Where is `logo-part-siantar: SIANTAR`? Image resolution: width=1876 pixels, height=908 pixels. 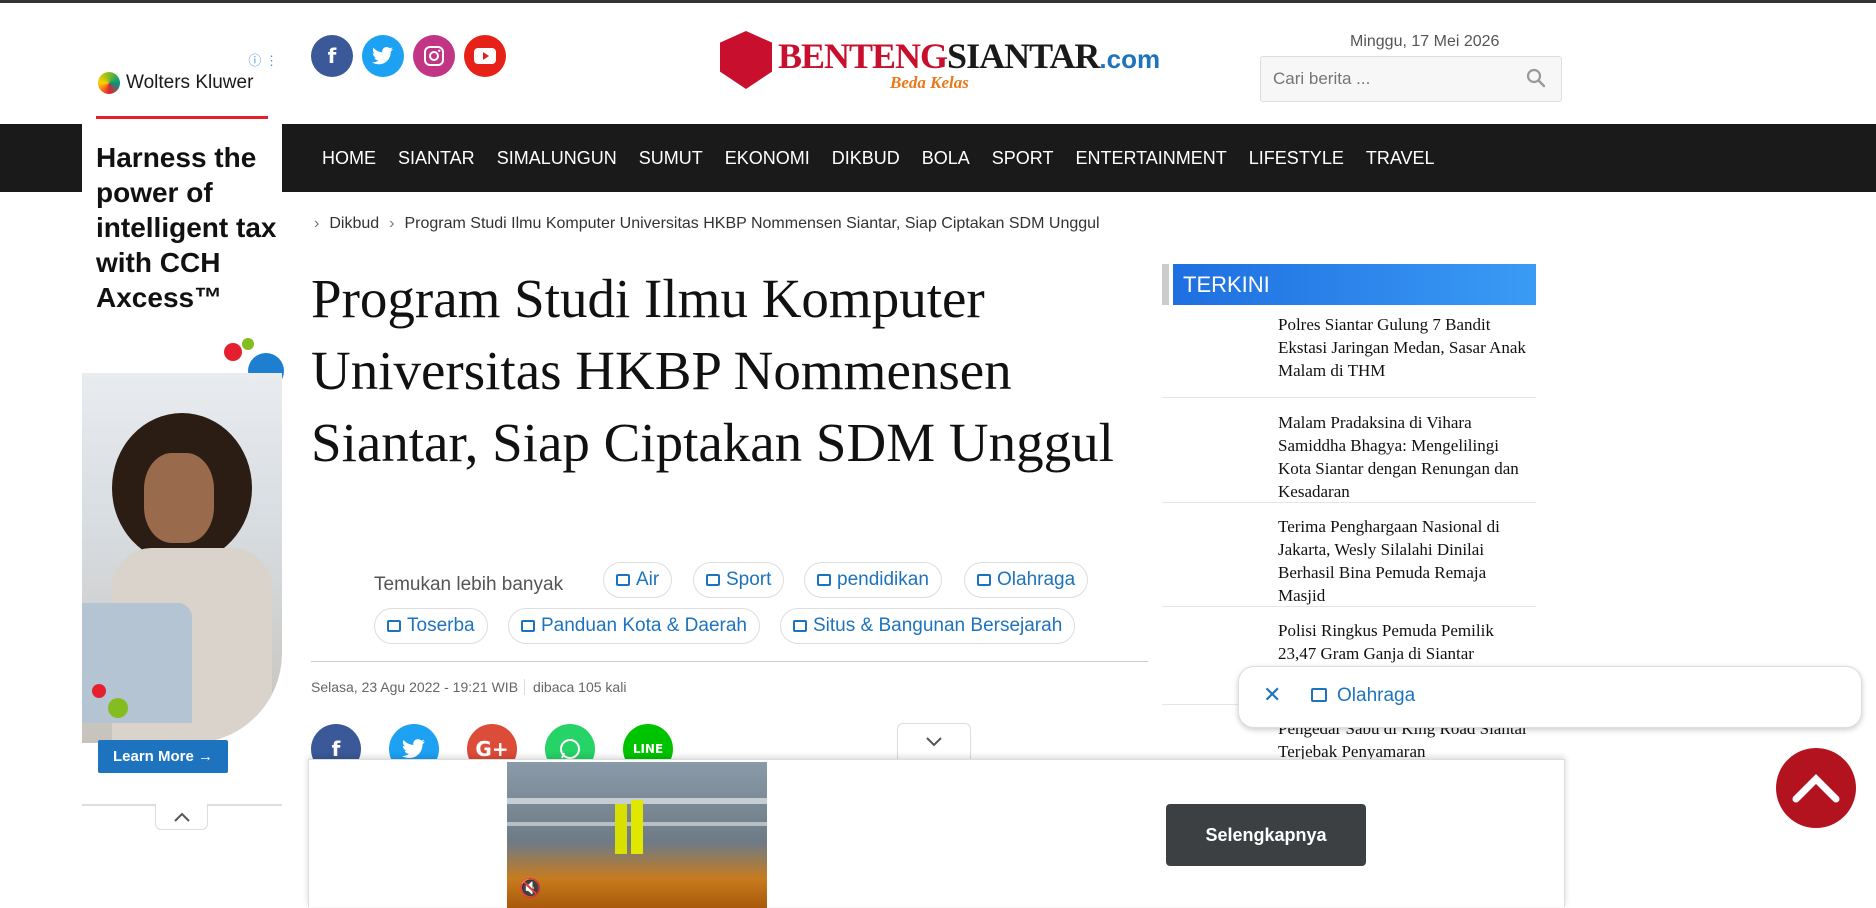 logo-part-siantar: SIANTAR is located at coordinates (1023, 56).